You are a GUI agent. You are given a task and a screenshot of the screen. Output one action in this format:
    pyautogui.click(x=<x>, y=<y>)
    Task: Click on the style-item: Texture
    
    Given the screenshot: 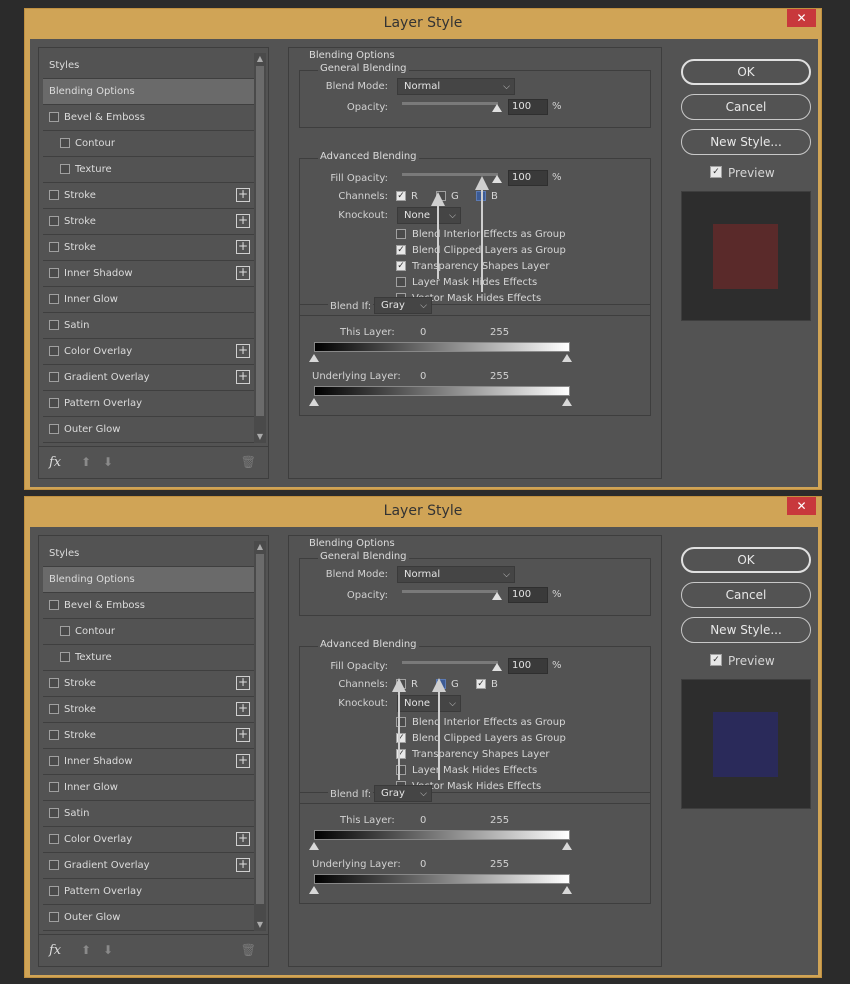 What is the action you would take?
    pyautogui.click(x=149, y=658)
    